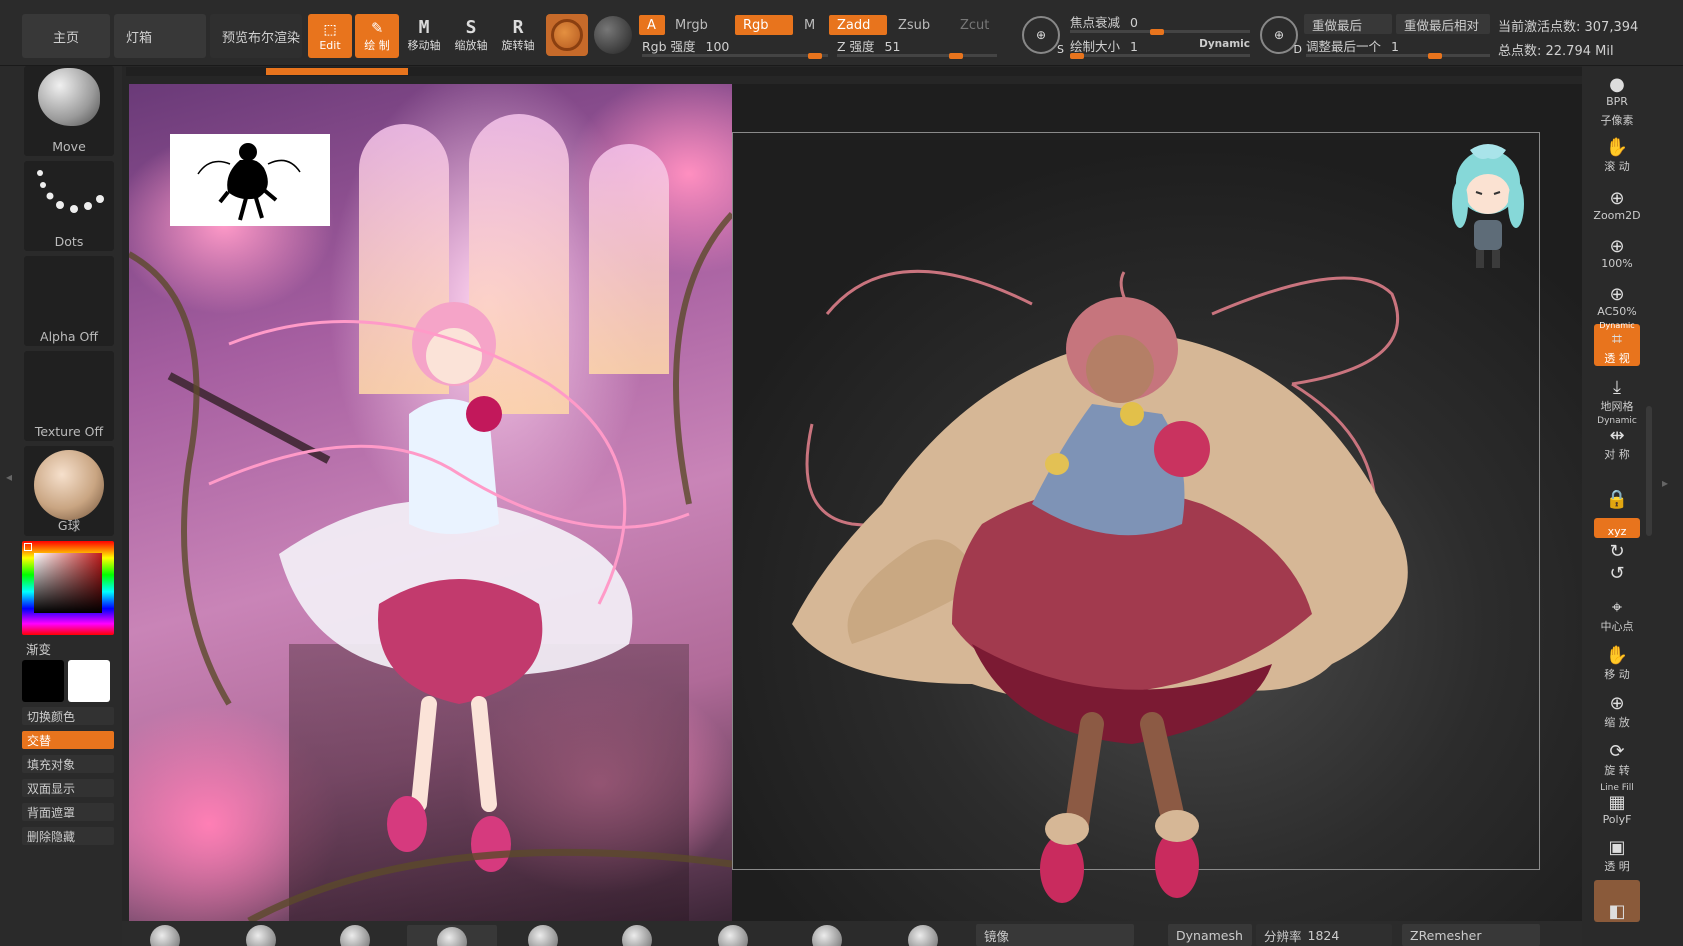  What do you see at coordinates (1556, 51) in the screenshot?
I see `total-points-text: 总点数: 22.794 Mil` at bounding box center [1556, 51].